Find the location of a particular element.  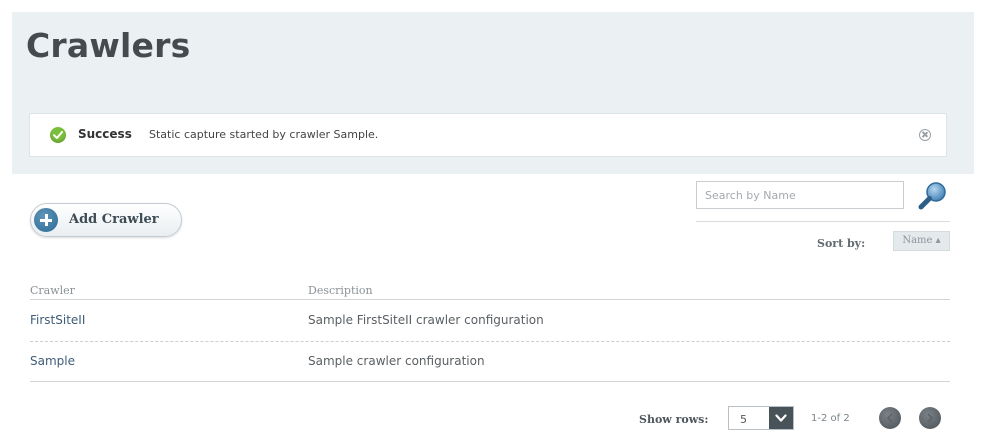

magnifier-icon is located at coordinates (932, 196).